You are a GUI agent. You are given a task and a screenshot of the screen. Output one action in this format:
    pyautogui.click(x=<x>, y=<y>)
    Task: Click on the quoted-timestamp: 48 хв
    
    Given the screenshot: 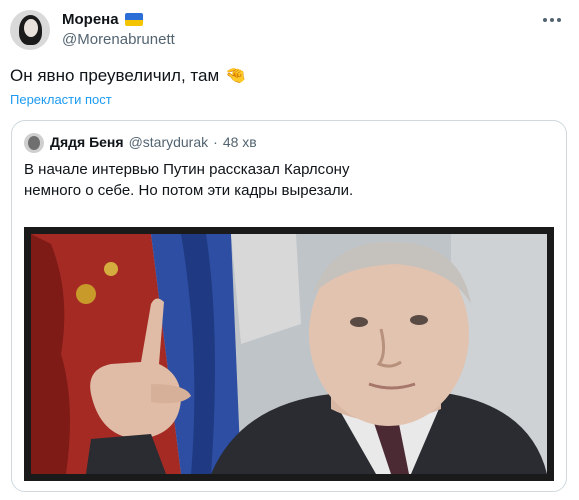 What is the action you would take?
    pyautogui.click(x=240, y=142)
    